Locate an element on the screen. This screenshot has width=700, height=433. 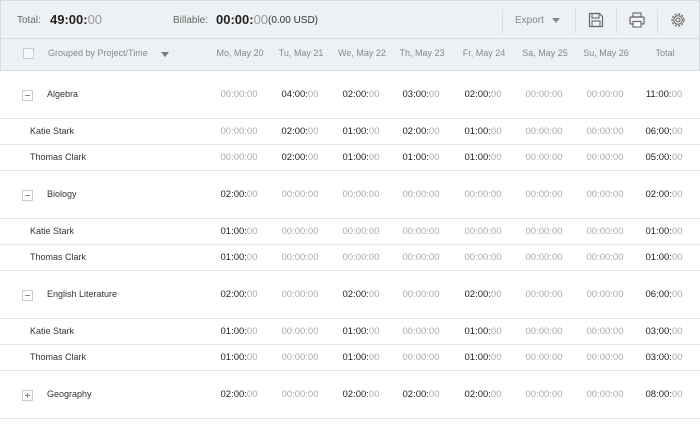
total-value: 49:00:00 is located at coordinates (76, 19).